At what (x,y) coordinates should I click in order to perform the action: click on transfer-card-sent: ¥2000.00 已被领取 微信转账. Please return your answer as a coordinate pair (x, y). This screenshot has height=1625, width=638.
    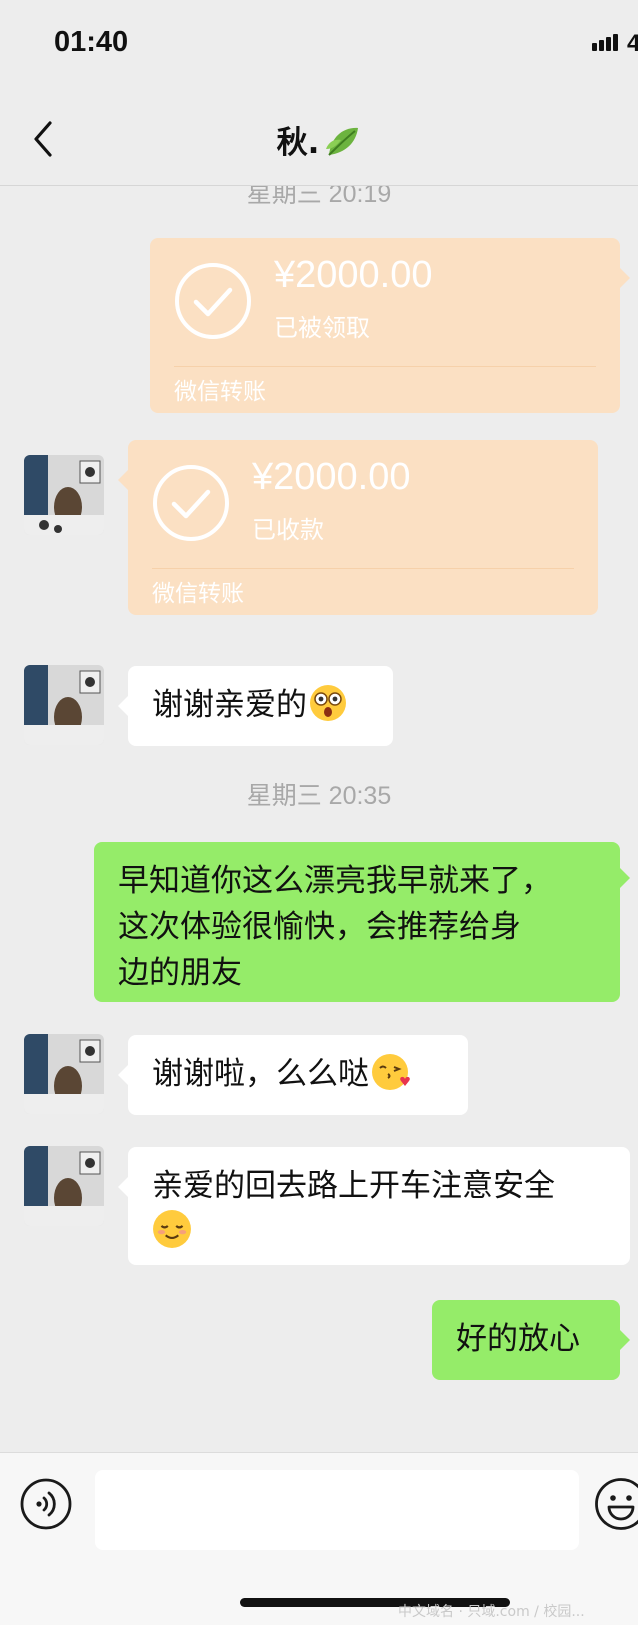
    Looking at the image, I should click on (385, 325).